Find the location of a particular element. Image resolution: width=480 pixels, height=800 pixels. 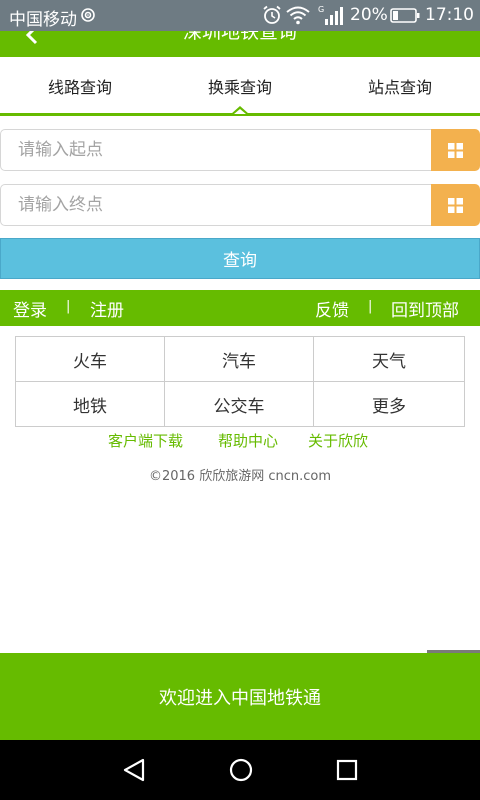

battery-icon is located at coordinates (405, 15).